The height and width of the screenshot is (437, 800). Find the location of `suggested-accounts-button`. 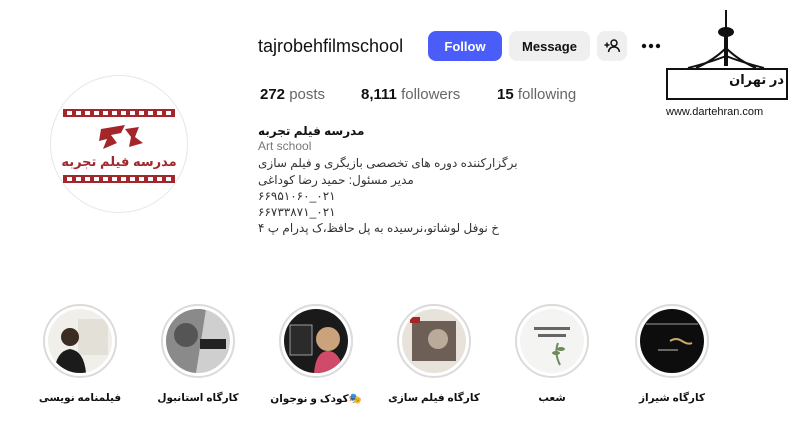

suggested-accounts-button is located at coordinates (612, 46).